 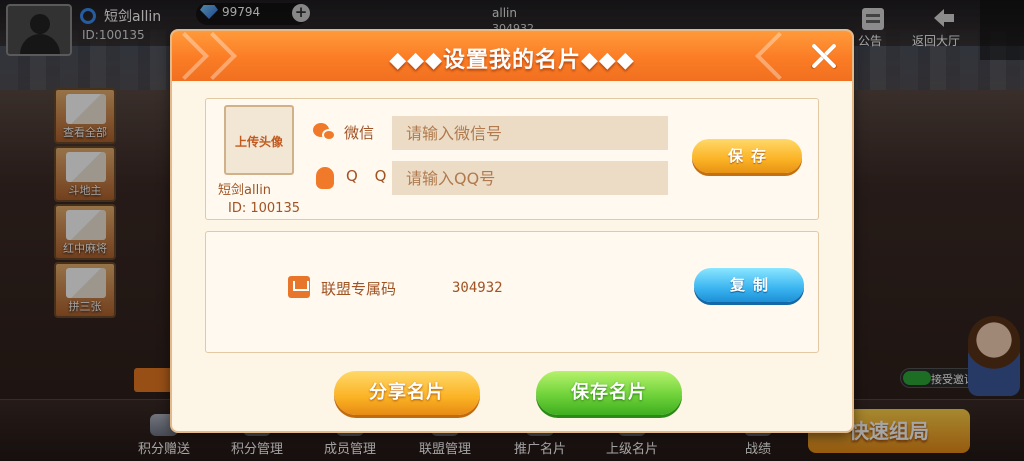 I want to click on upload-avatar-button: 上传头像, so click(x=259, y=140).